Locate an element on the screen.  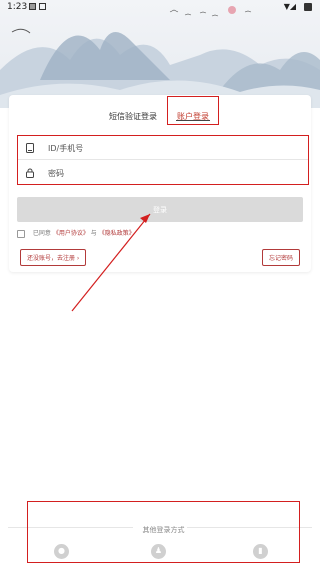
id-phone-input is located at coordinates (173, 148).